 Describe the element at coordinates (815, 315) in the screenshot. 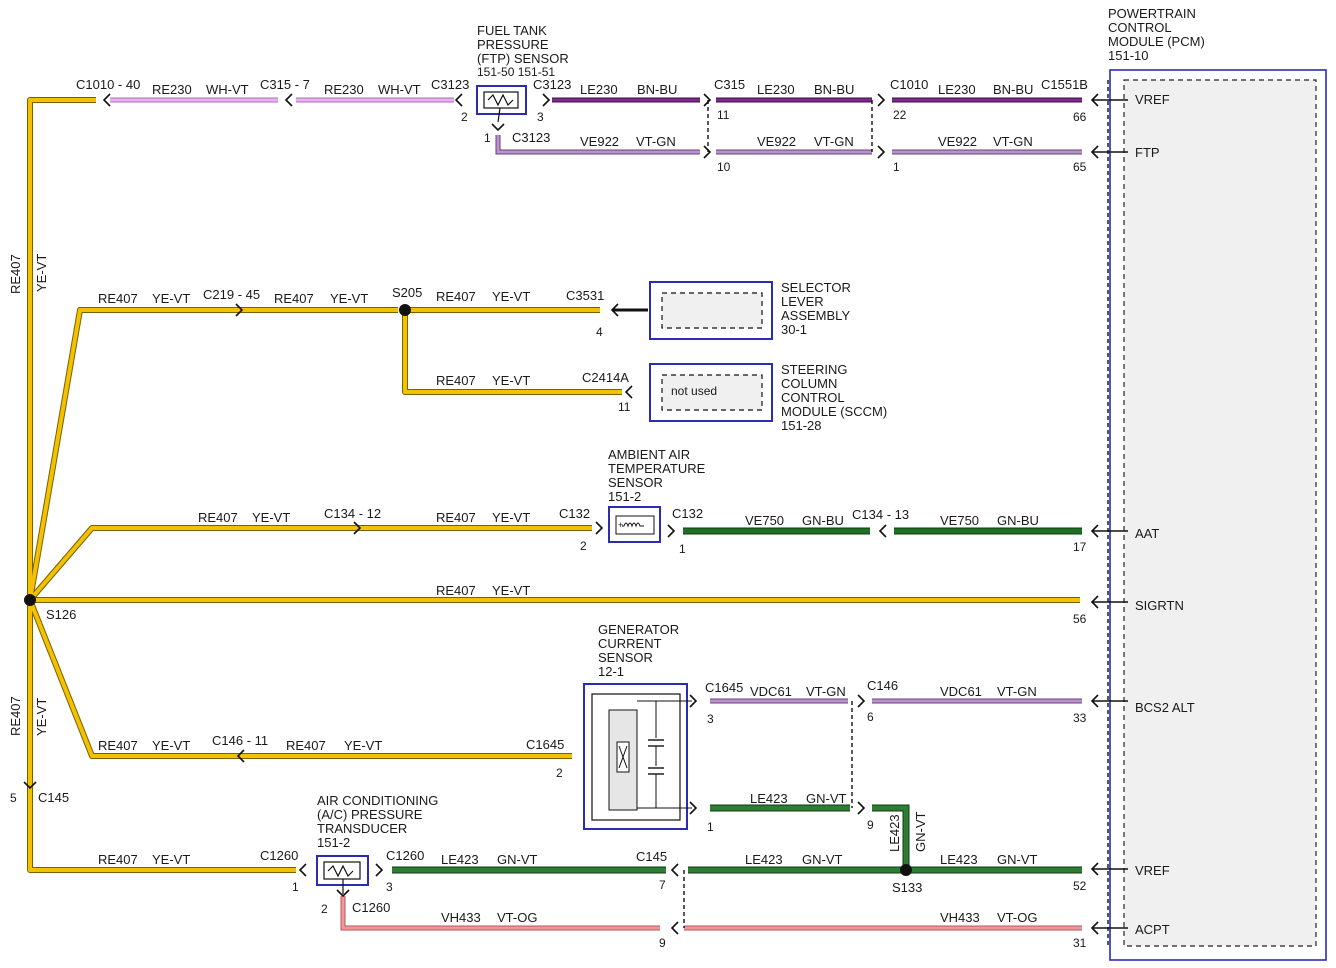

I see `selector-name-3: ASSEMBLY` at that location.